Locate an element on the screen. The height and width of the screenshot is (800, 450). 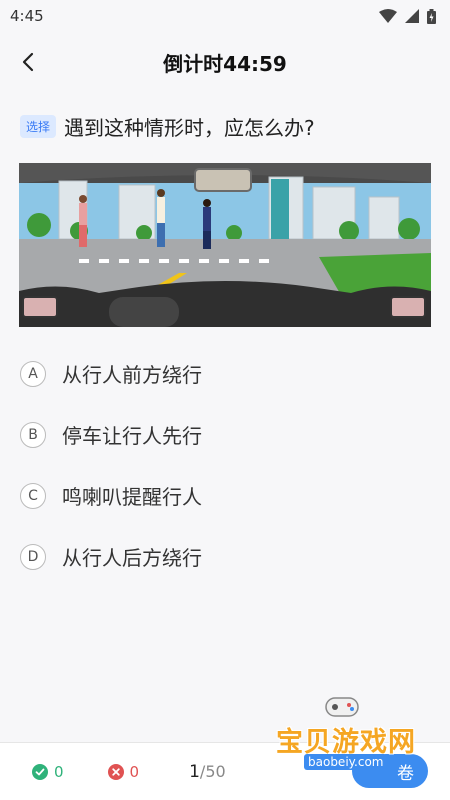
back-button is located at coordinates (28, 62).